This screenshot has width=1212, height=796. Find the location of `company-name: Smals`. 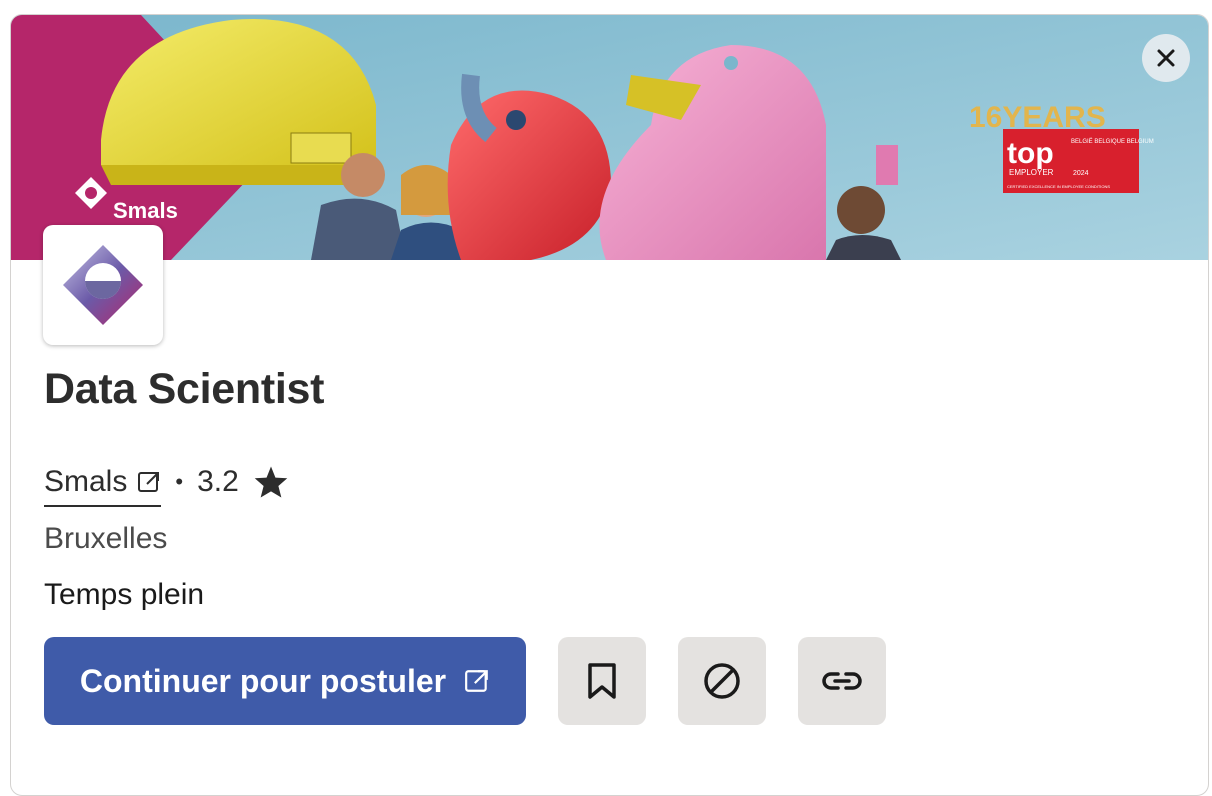

company-name: Smals is located at coordinates (86, 481).